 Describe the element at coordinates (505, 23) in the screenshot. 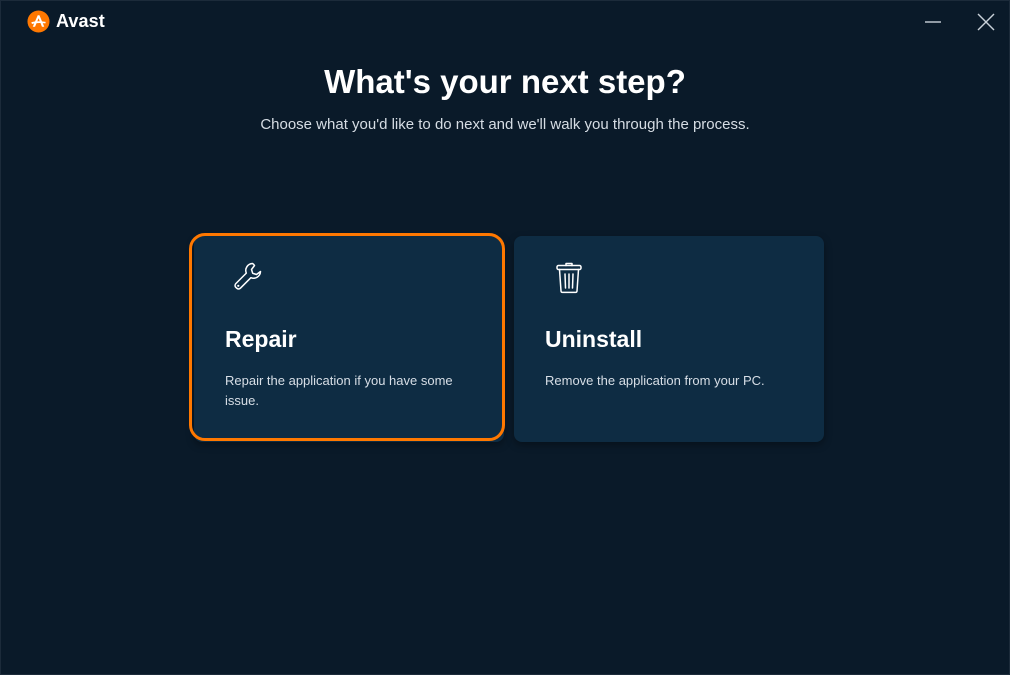

I see `title-bar: Avast` at that location.